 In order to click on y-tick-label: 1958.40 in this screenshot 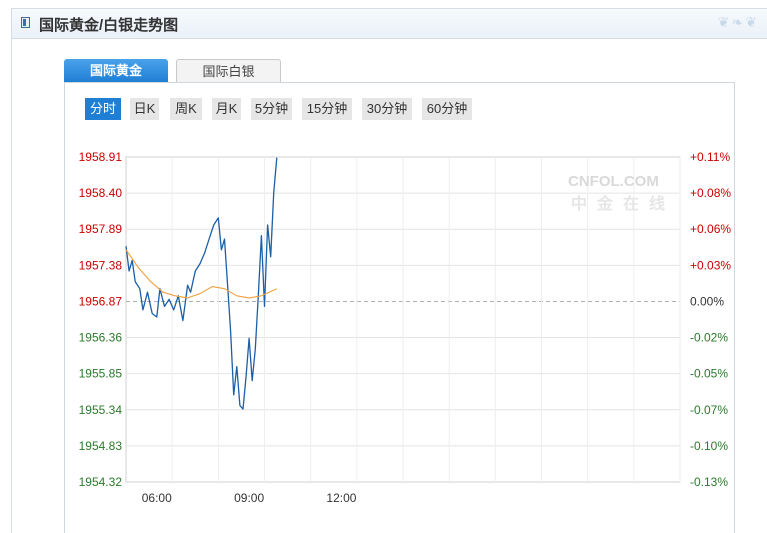, I will do `click(101, 193)`.